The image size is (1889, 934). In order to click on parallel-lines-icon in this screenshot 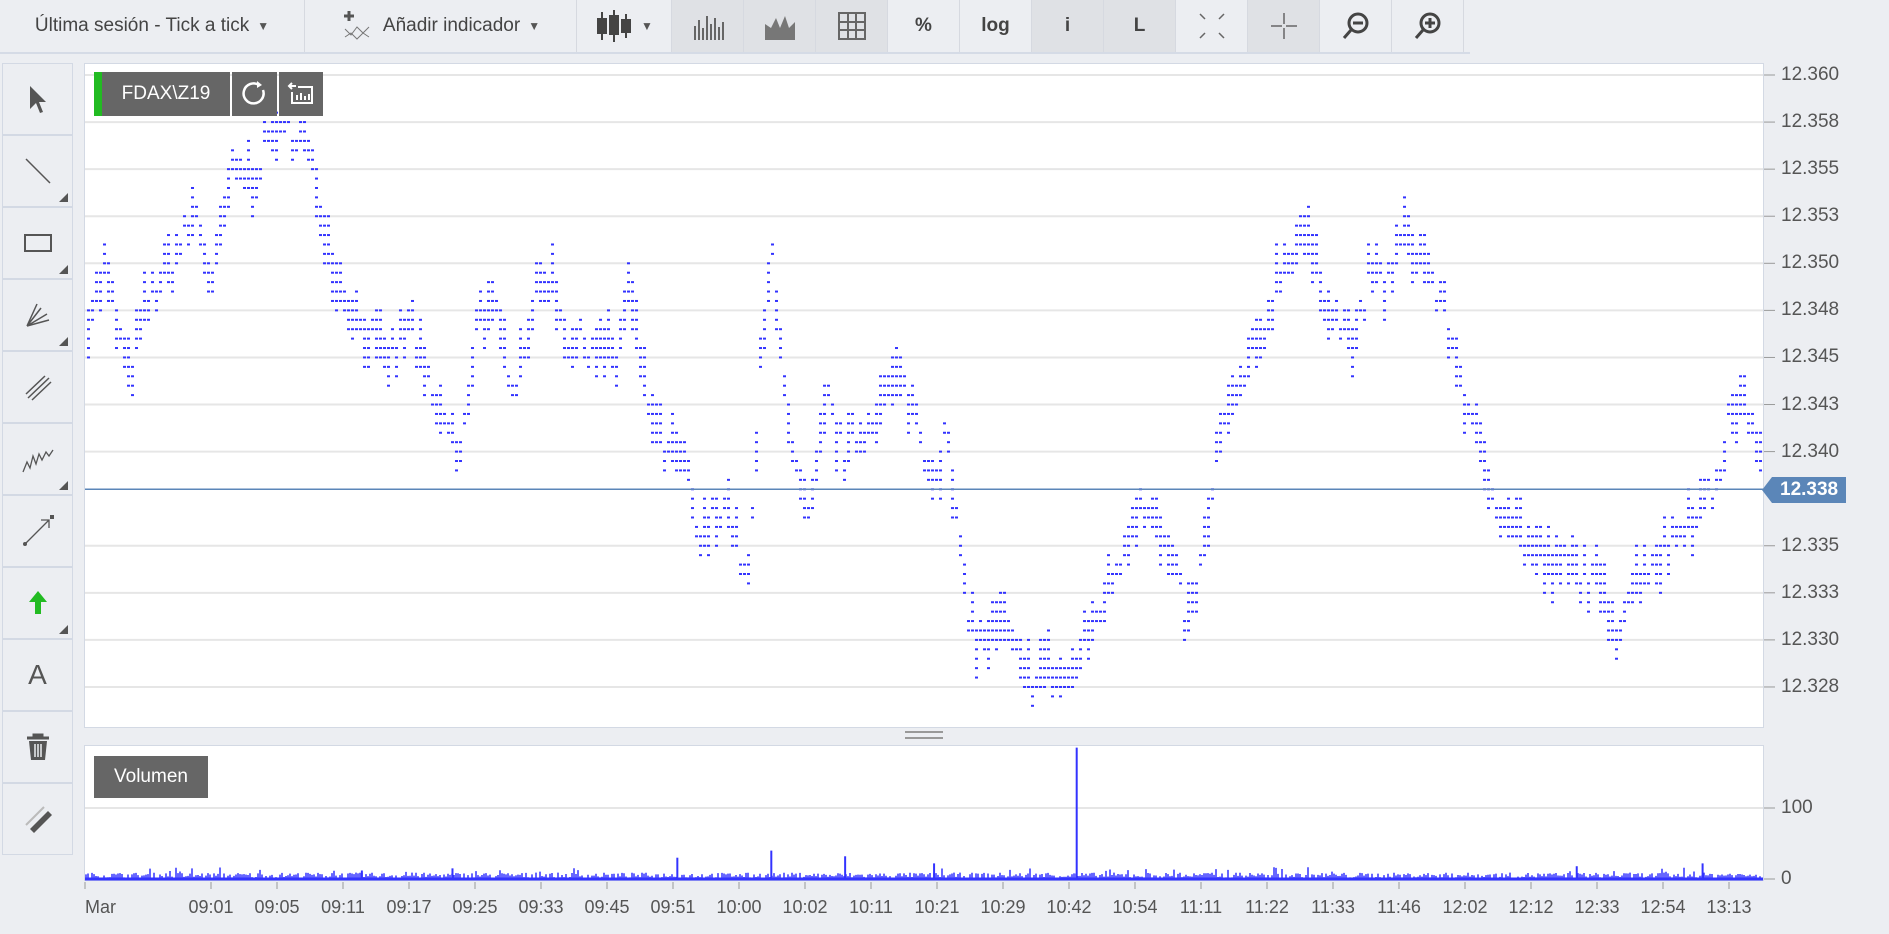, I will do `click(38, 388)`.